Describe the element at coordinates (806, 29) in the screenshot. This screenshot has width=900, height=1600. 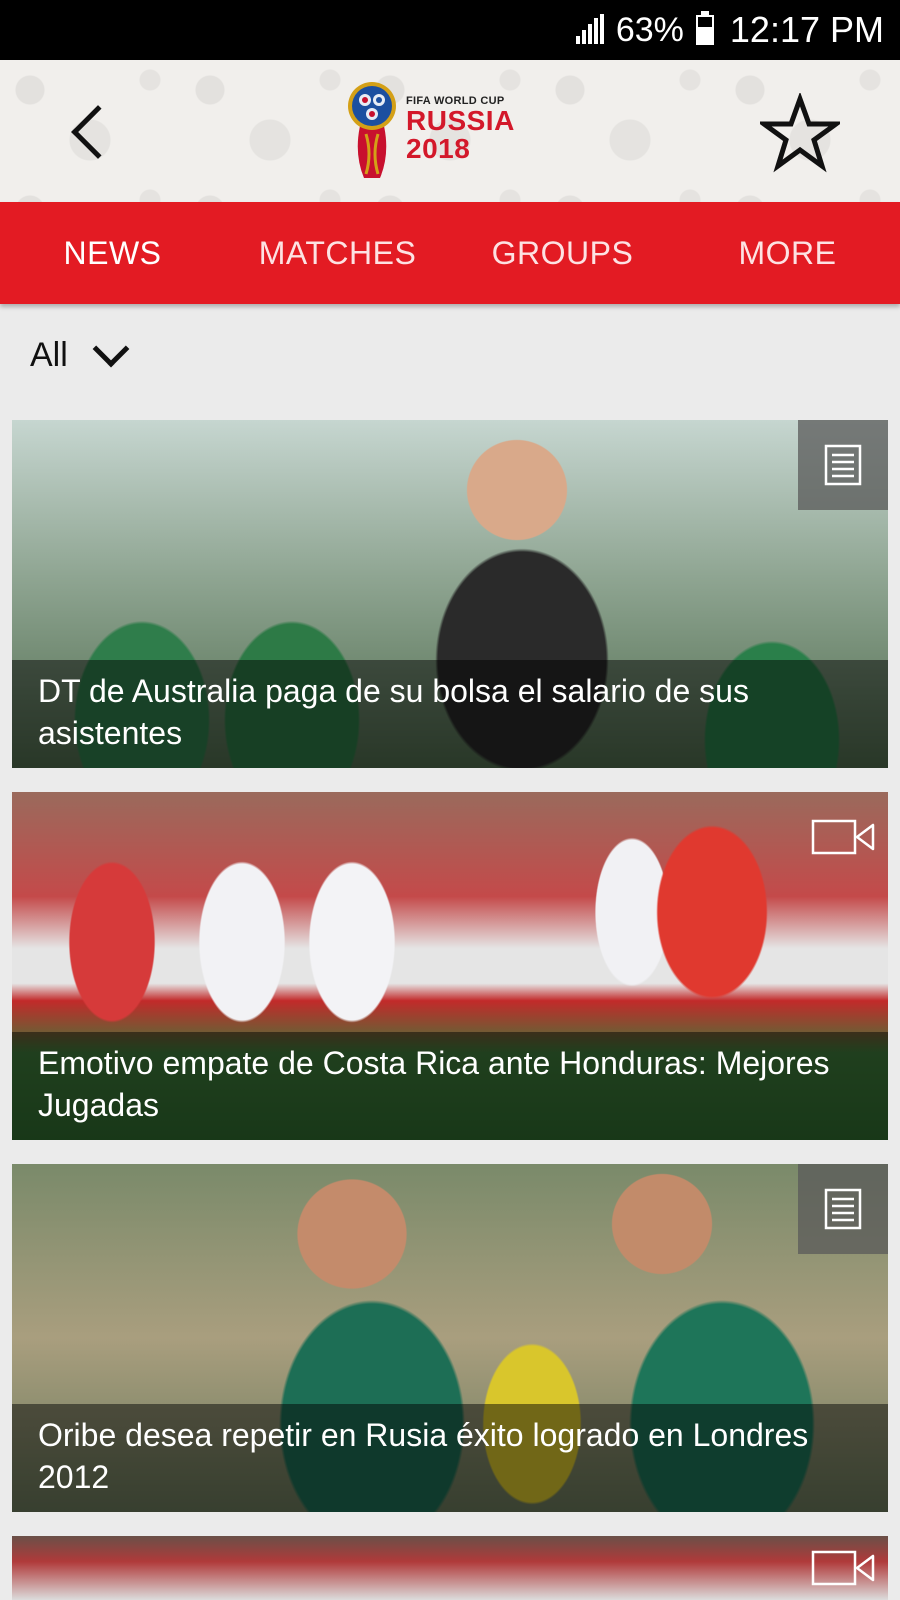
I see `clock: 12:17 PM` at that location.